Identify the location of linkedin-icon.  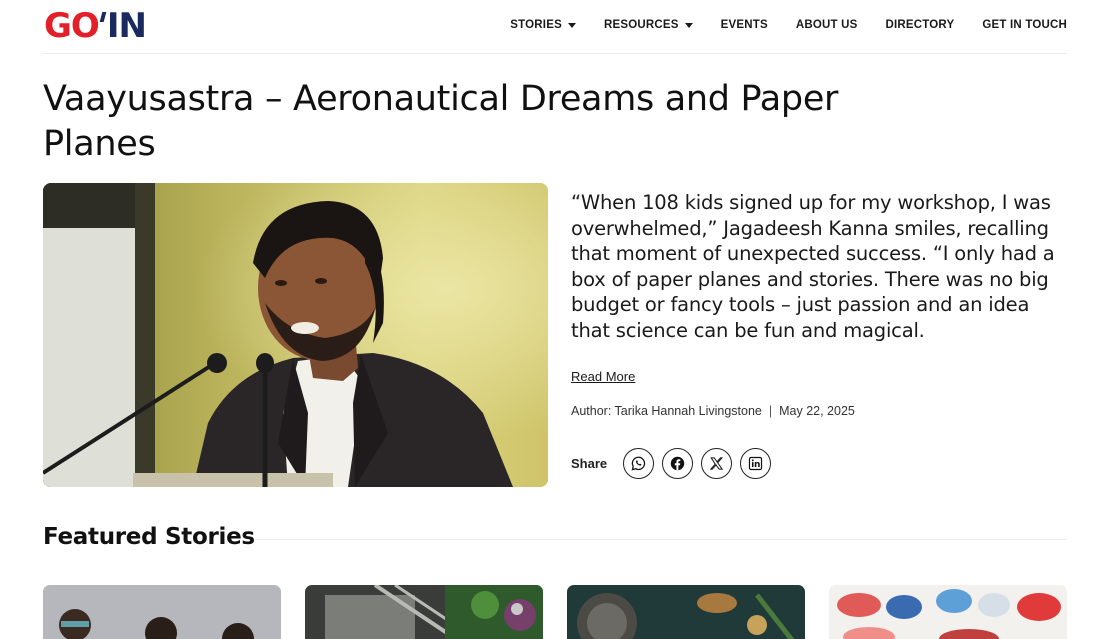
(756, 463).